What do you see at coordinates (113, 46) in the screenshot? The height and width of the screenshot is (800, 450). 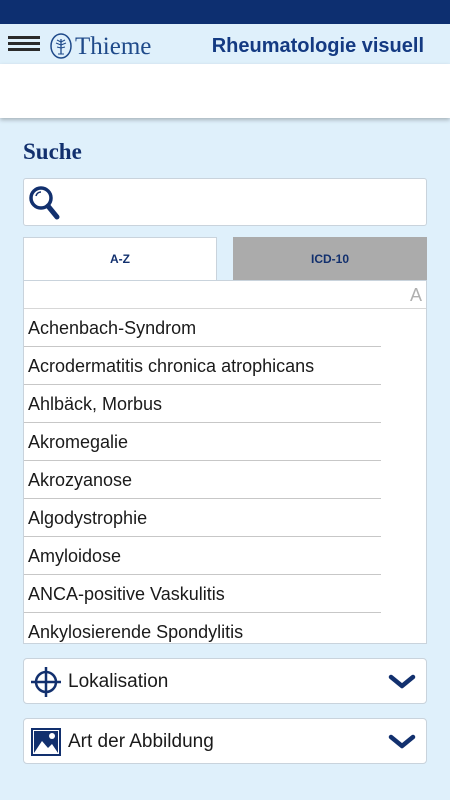 I see `logo-text: Thieme` at bounding box center [113, 46].